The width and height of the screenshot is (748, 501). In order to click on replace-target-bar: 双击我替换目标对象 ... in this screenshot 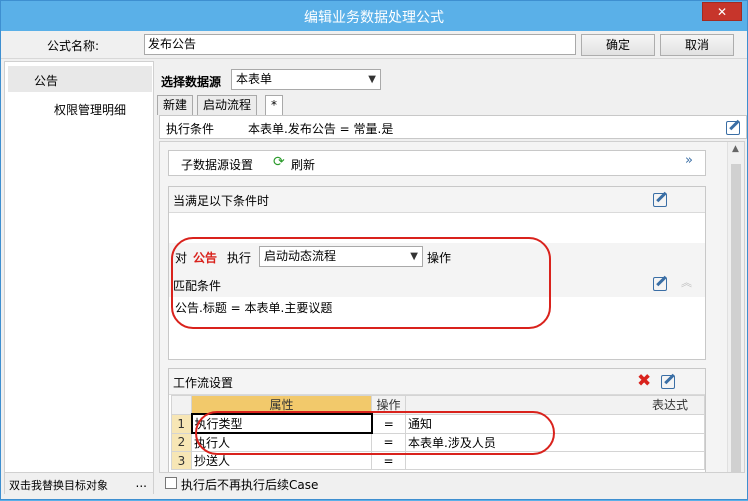, I will do `click(79, 483)`.